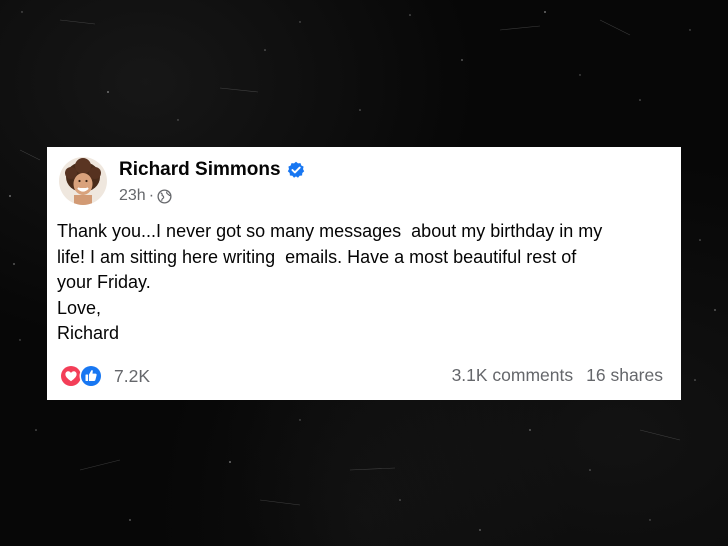  What do you see at coordinates (164, 196) in the screenshot?
I see `globe-icon` at bounding box center [164, 196].